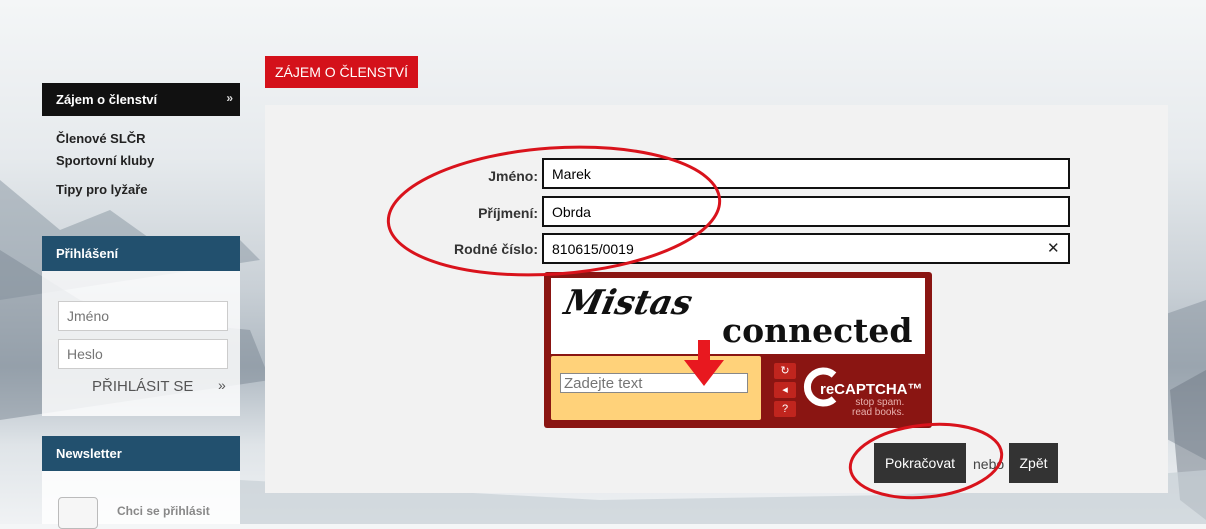  Describe the element at coordinates (105, 160) in the screenshot. I see `sidebar-item-sport-clubs: Sportovní kluby` at that location.